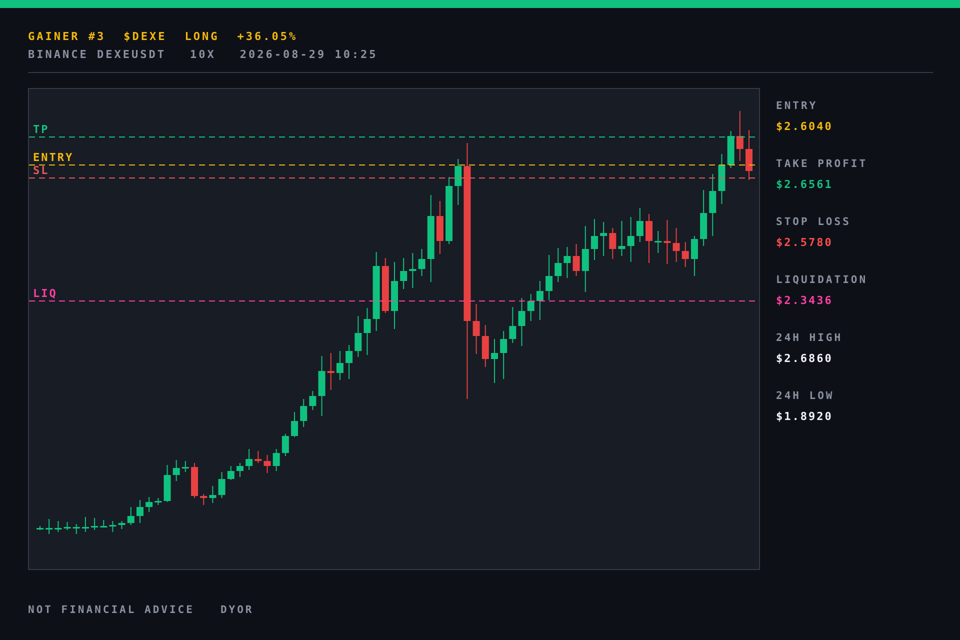  What do you see at coordinates (805, 359) in the screenshot?
I see `stat-value: $2.6860` at bounding box center [805, 359].